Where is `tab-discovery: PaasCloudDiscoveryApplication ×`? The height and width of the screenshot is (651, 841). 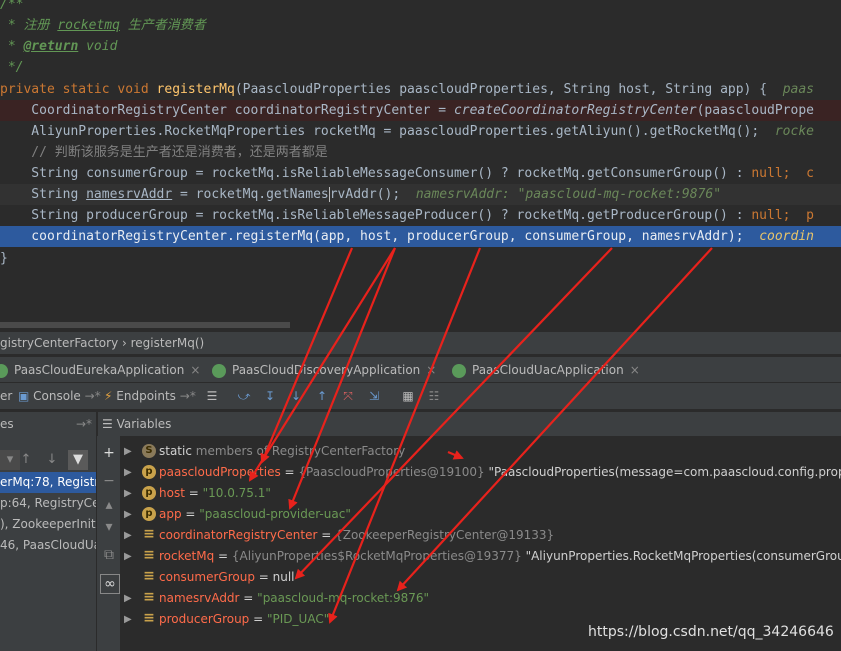
tab-discovery: PaasCloudDiscoveryApplication × is located at coordinates (324, 370).